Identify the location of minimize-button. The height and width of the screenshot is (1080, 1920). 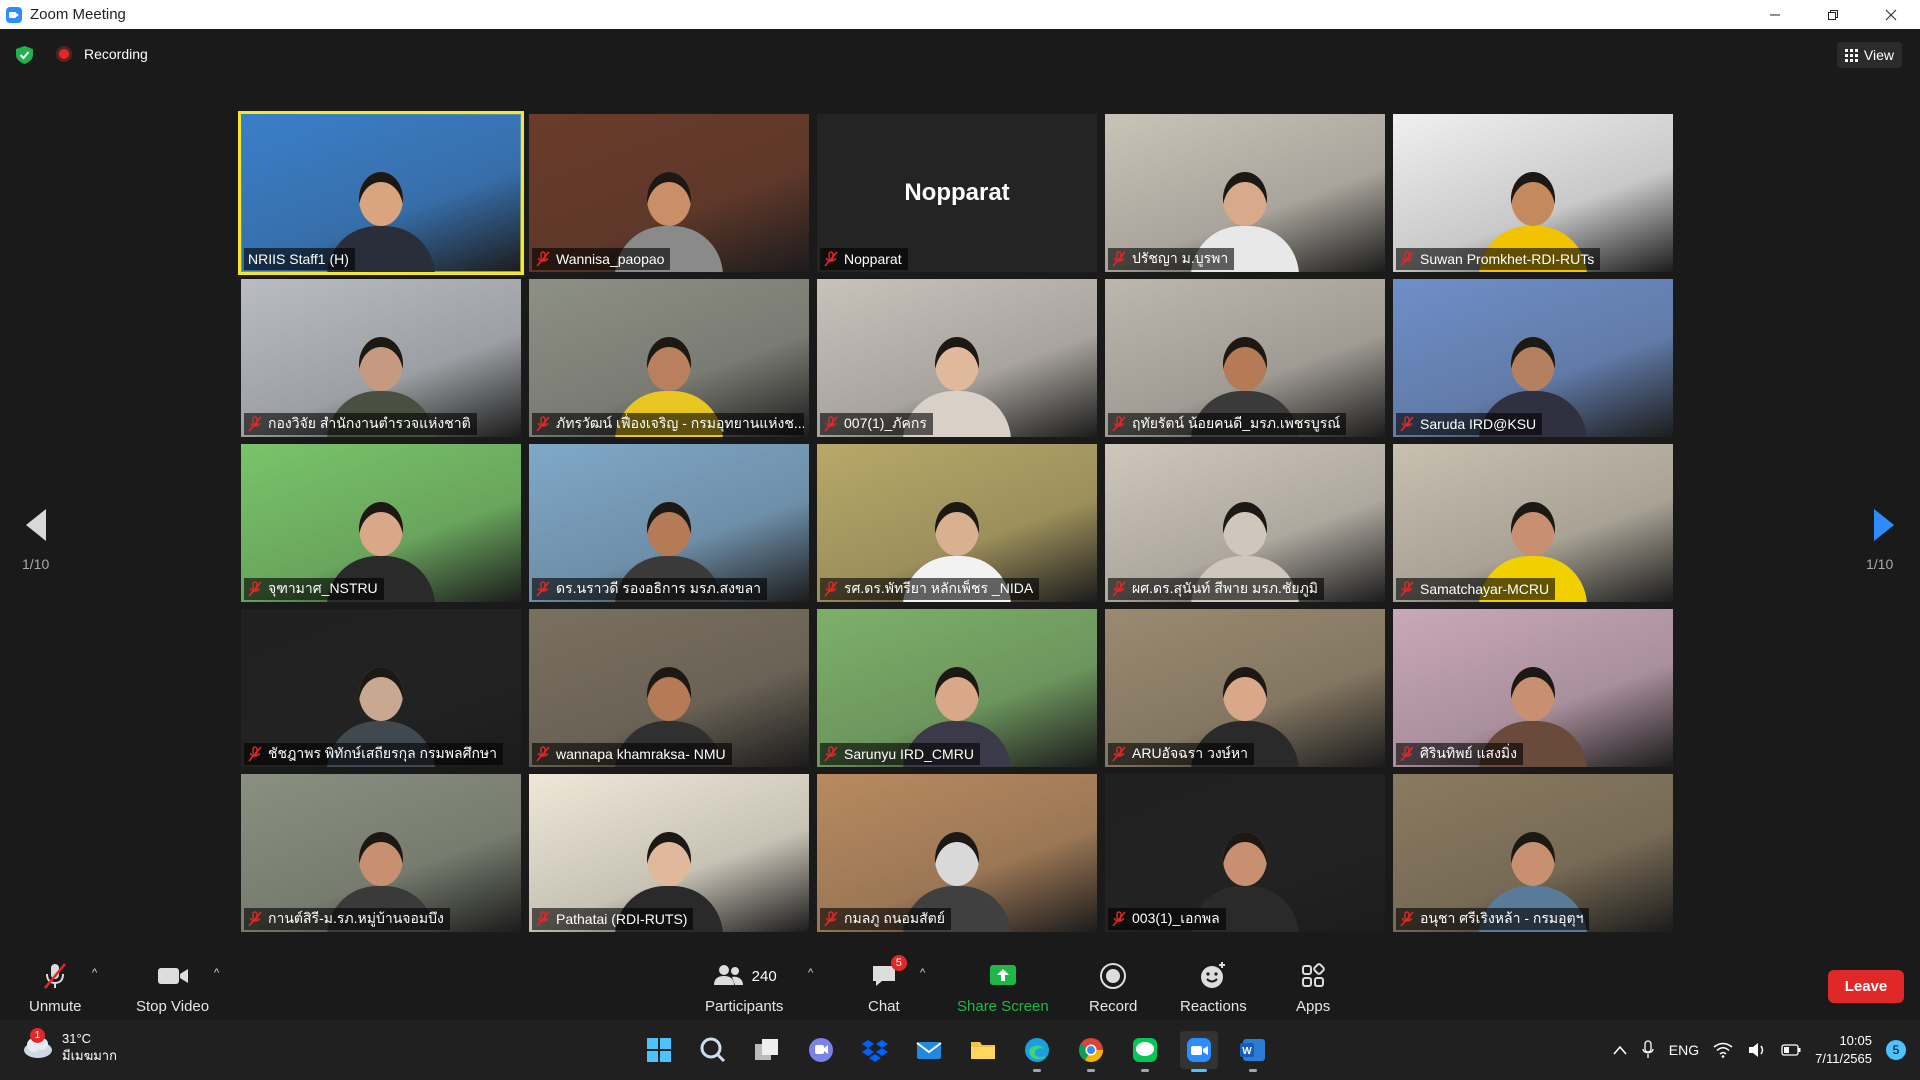
(1775, 14).